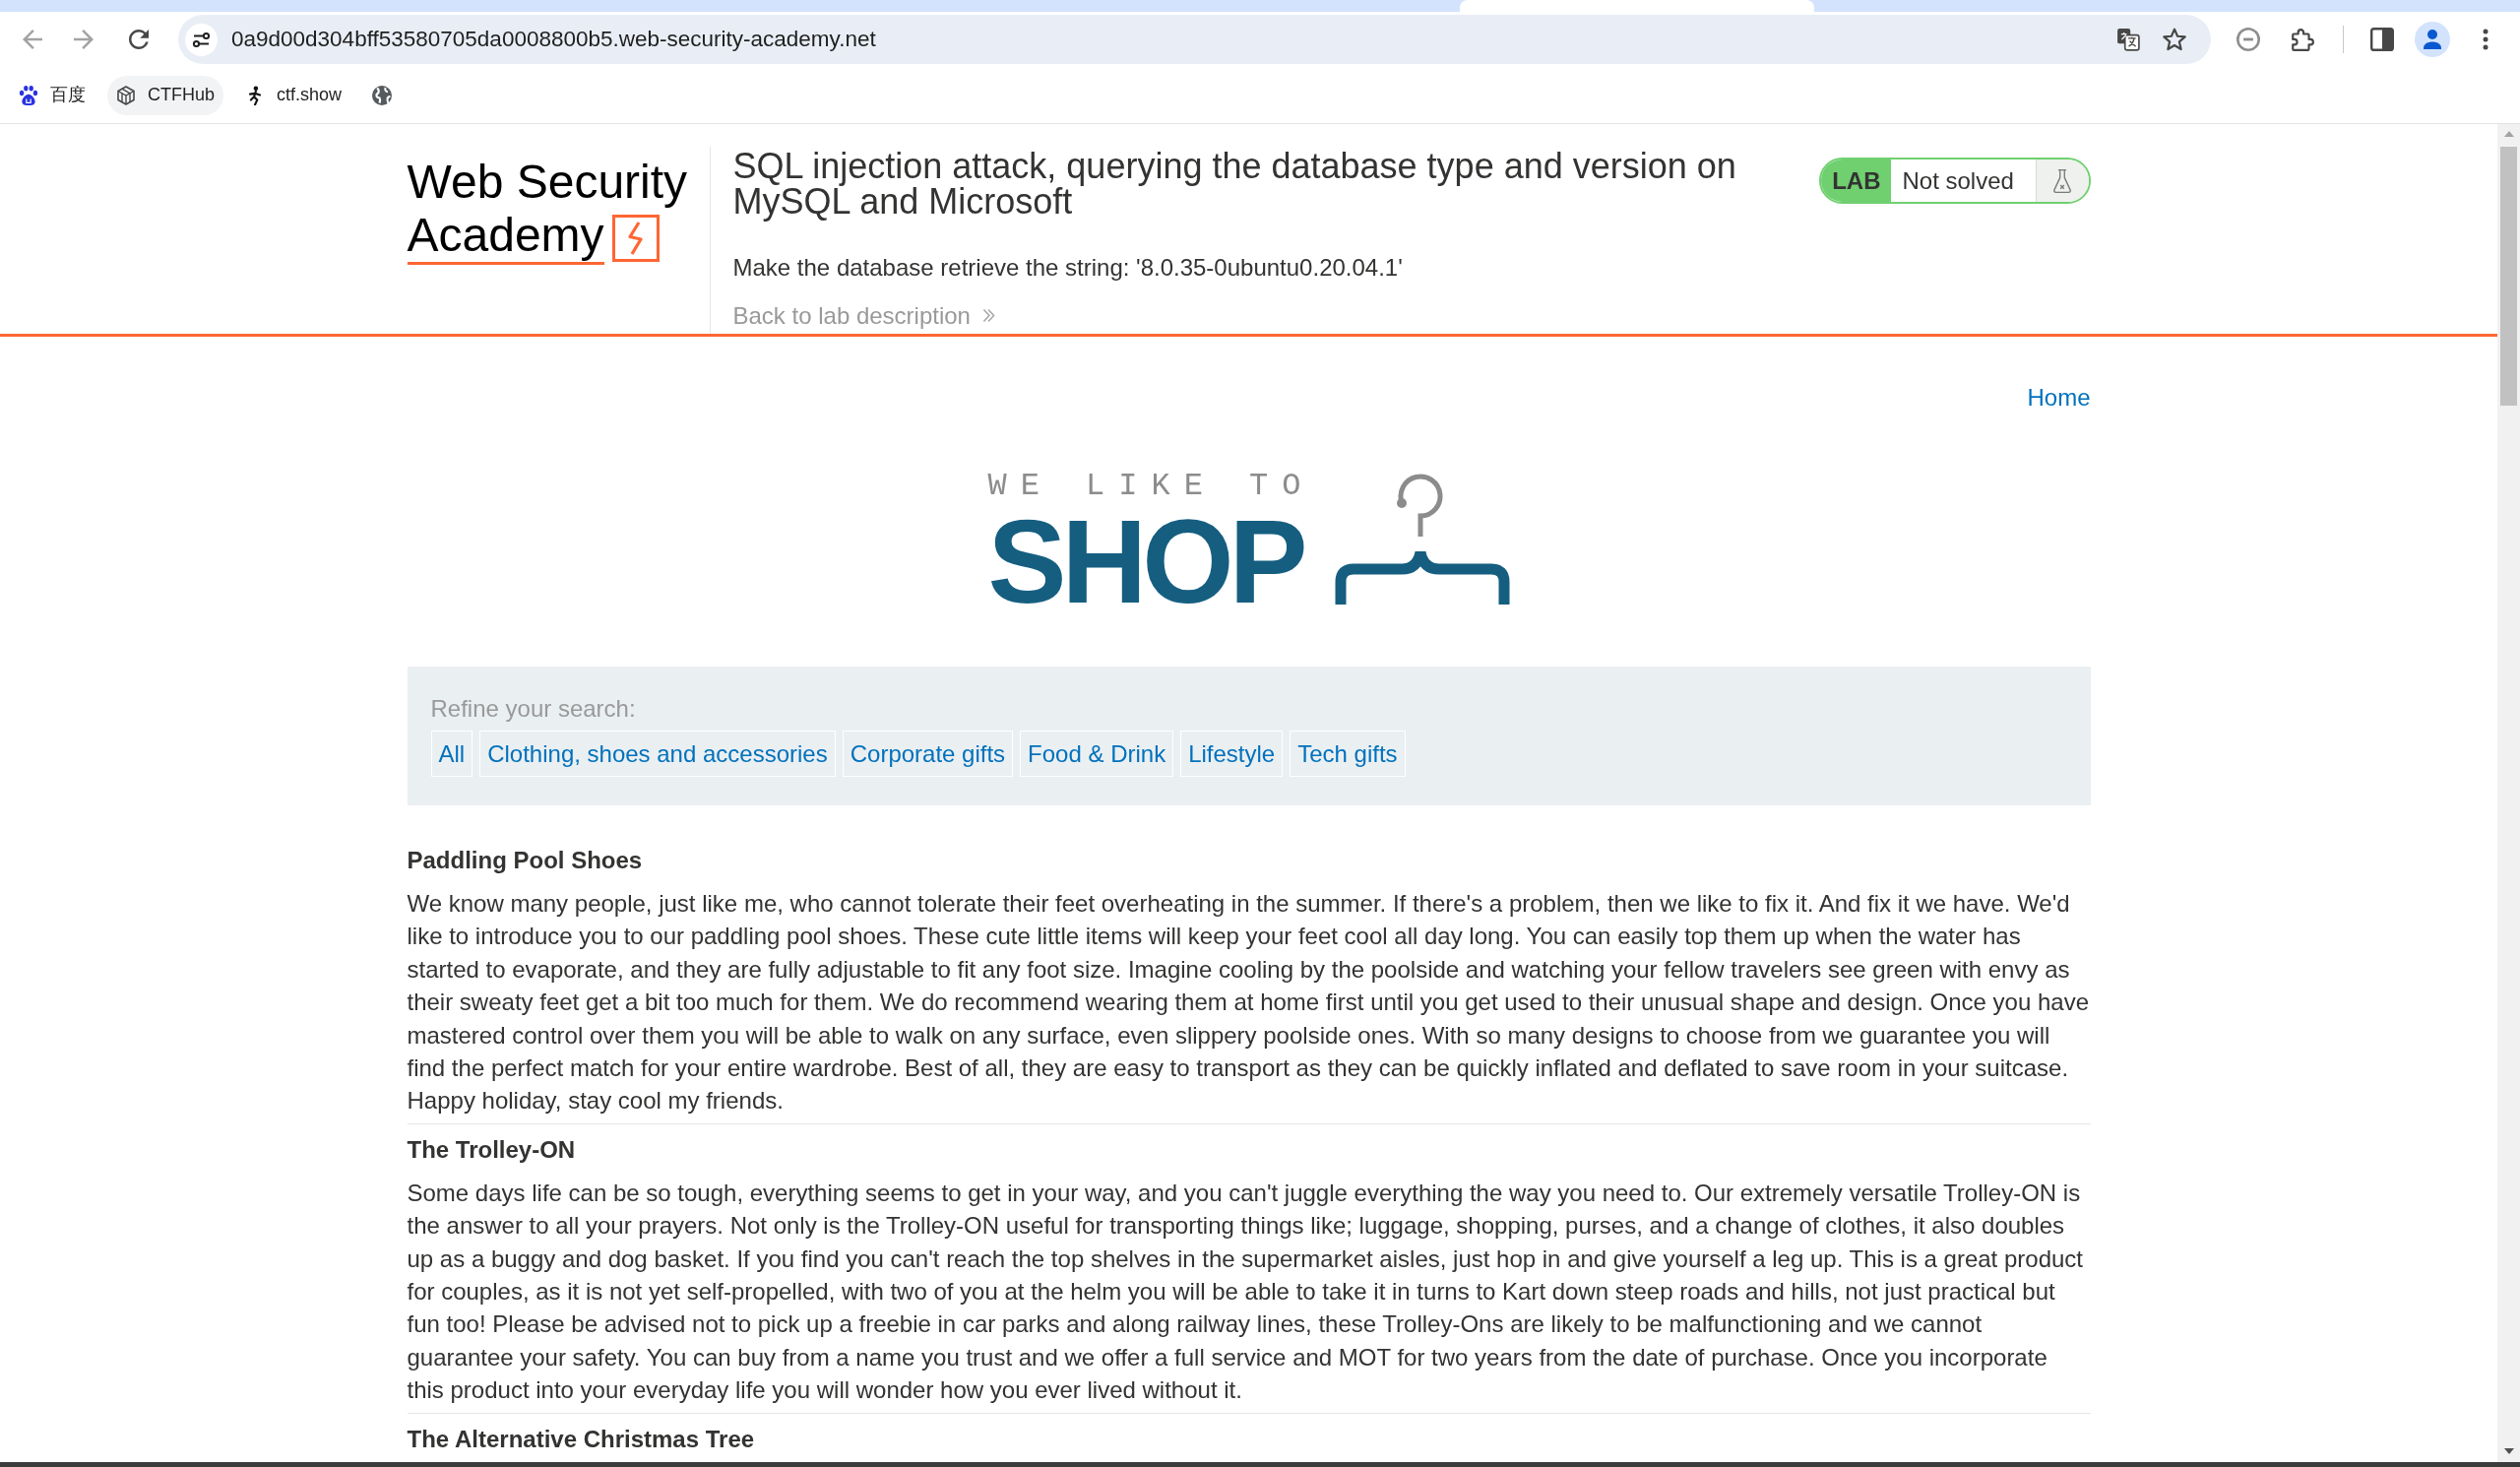 The width and height of the screenshot is (2520, 1467). What do you see at coordinates (1151, 486) in the screenshot?
I see `logo-tagline: WE LIKE TO` at bounding box center [1151, 486].